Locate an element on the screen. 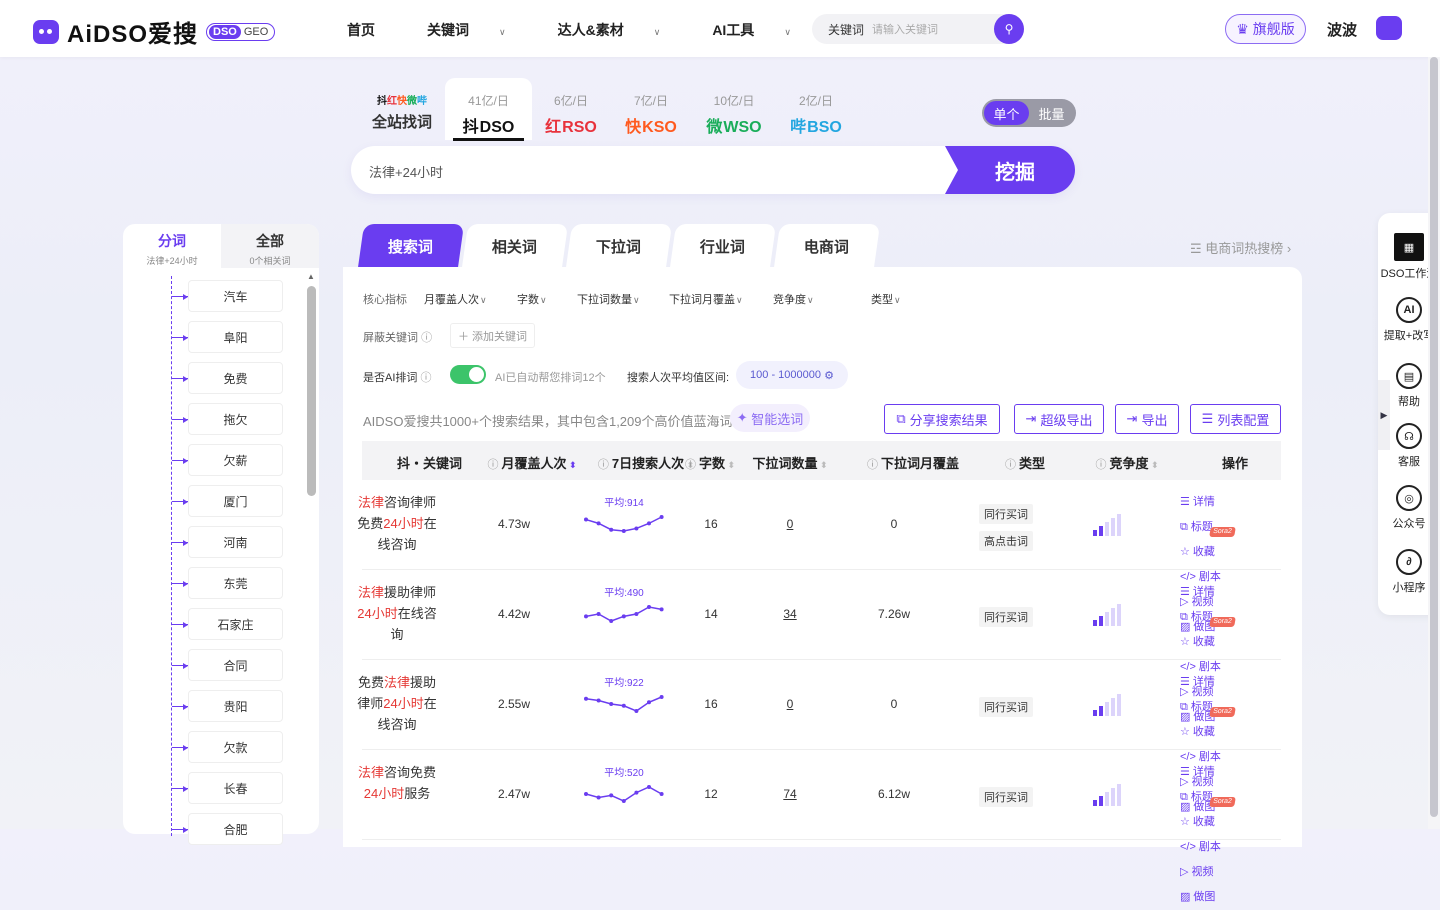 Image resolution: width=1440 pixels, height=910 pixels. keyword-cell: 免费法律援助律师24小时在线咨询 is located at coordinates (397, 703).